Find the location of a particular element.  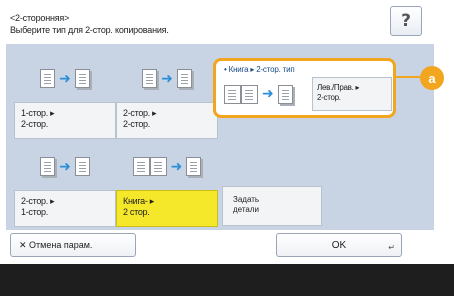

set-details-button: Задать детали is located at coordinates (272, 206).